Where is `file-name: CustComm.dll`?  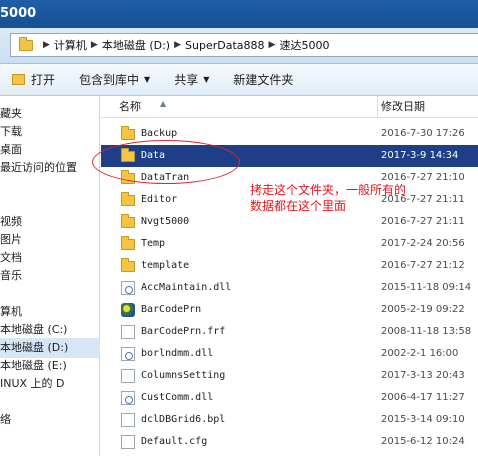 file-name: CustComm.dll is located at coordinates (177, 397).